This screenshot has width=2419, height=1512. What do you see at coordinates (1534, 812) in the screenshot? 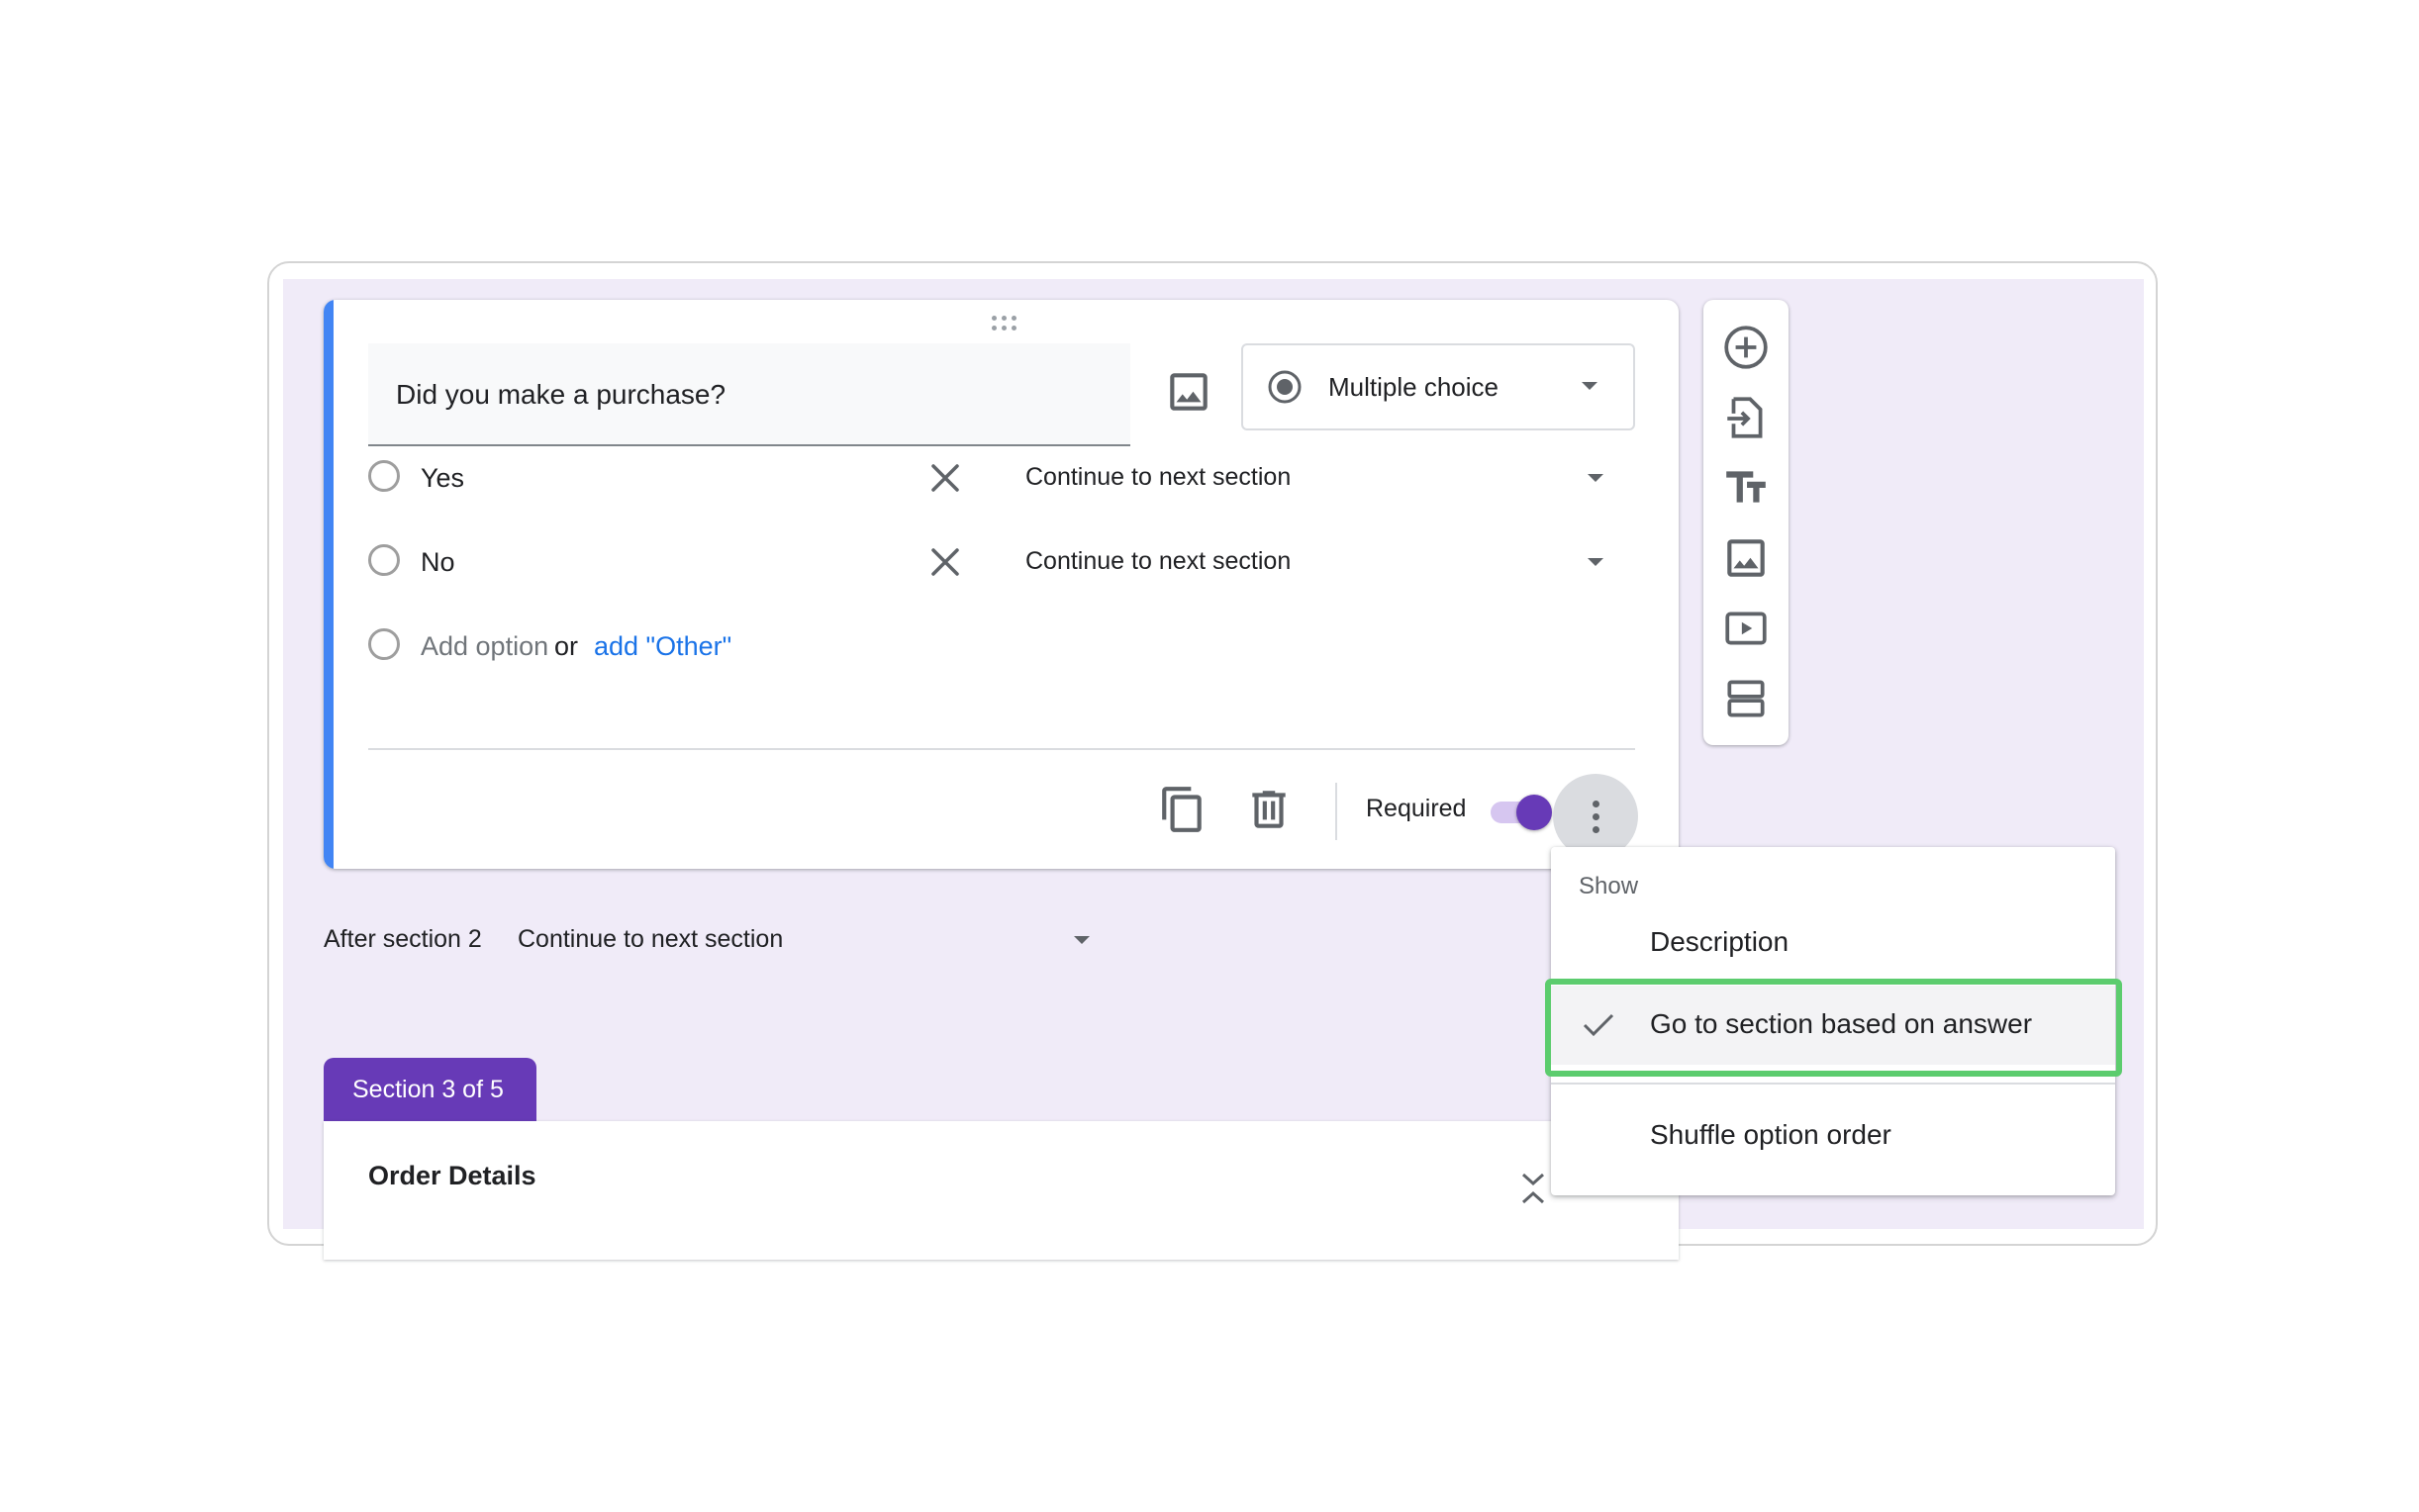
I see `toggle-thumb` at bounding box center [1534, 812].